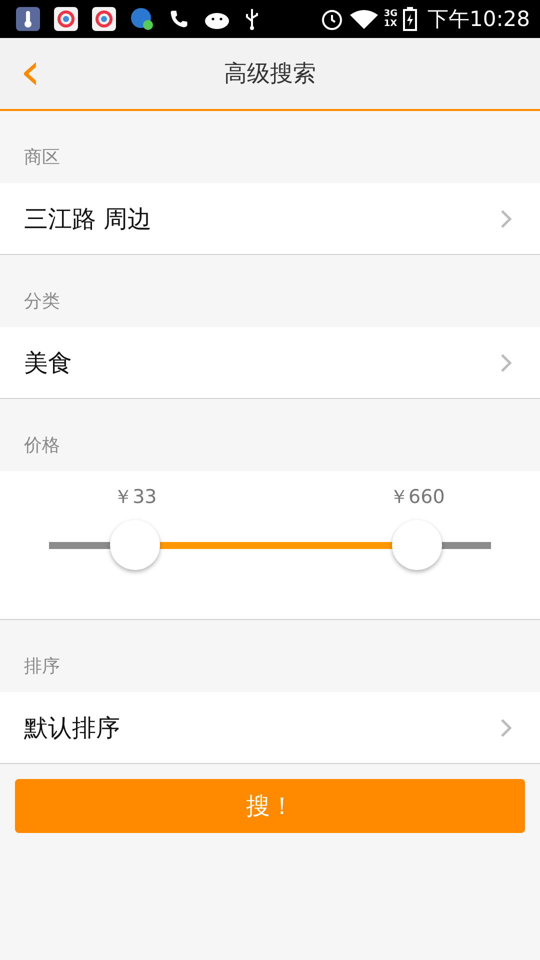  Describe the element at coordinates (410, 19) in the screenshot. I see `battery-icon` at that location.